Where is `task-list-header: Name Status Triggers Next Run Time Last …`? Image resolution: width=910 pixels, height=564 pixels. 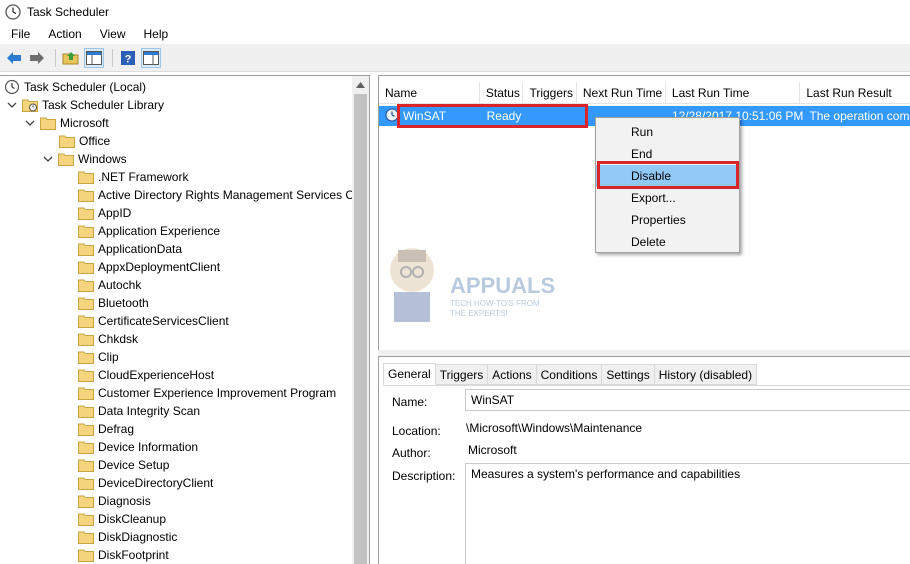 task-list-header: Name Status Triggers Next Run Time Last … is located at coordinates (644, 93).